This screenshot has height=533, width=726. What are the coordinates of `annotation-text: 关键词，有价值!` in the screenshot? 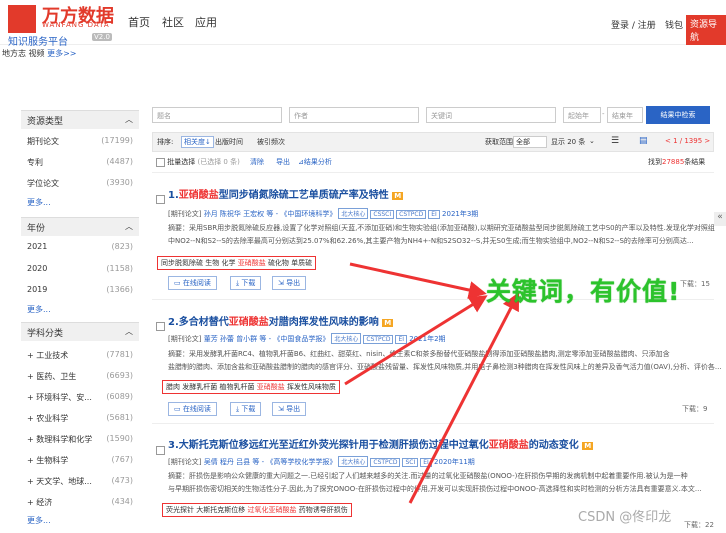 It's located at (583, 291).